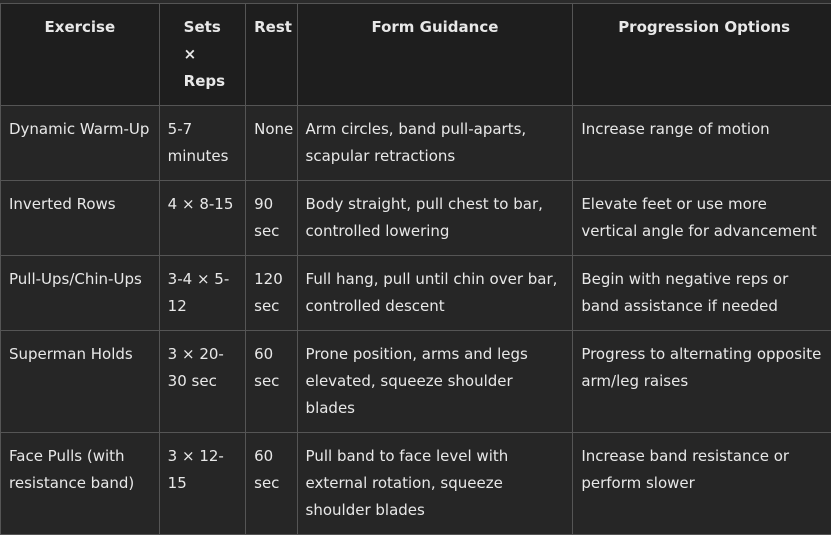 The height and width of the screenshot is (535, 831). Describe the element at coordinates (702, 55) in the screenshot. I see `header-progression-options: Progression Options` at that location.